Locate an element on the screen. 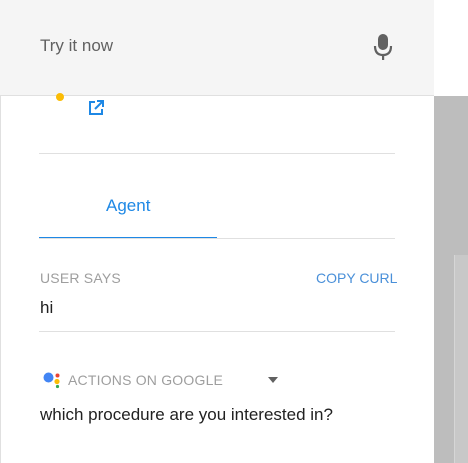 The image size is (468, 463). scrollbar-thumb is located at coordinates (461, 359).